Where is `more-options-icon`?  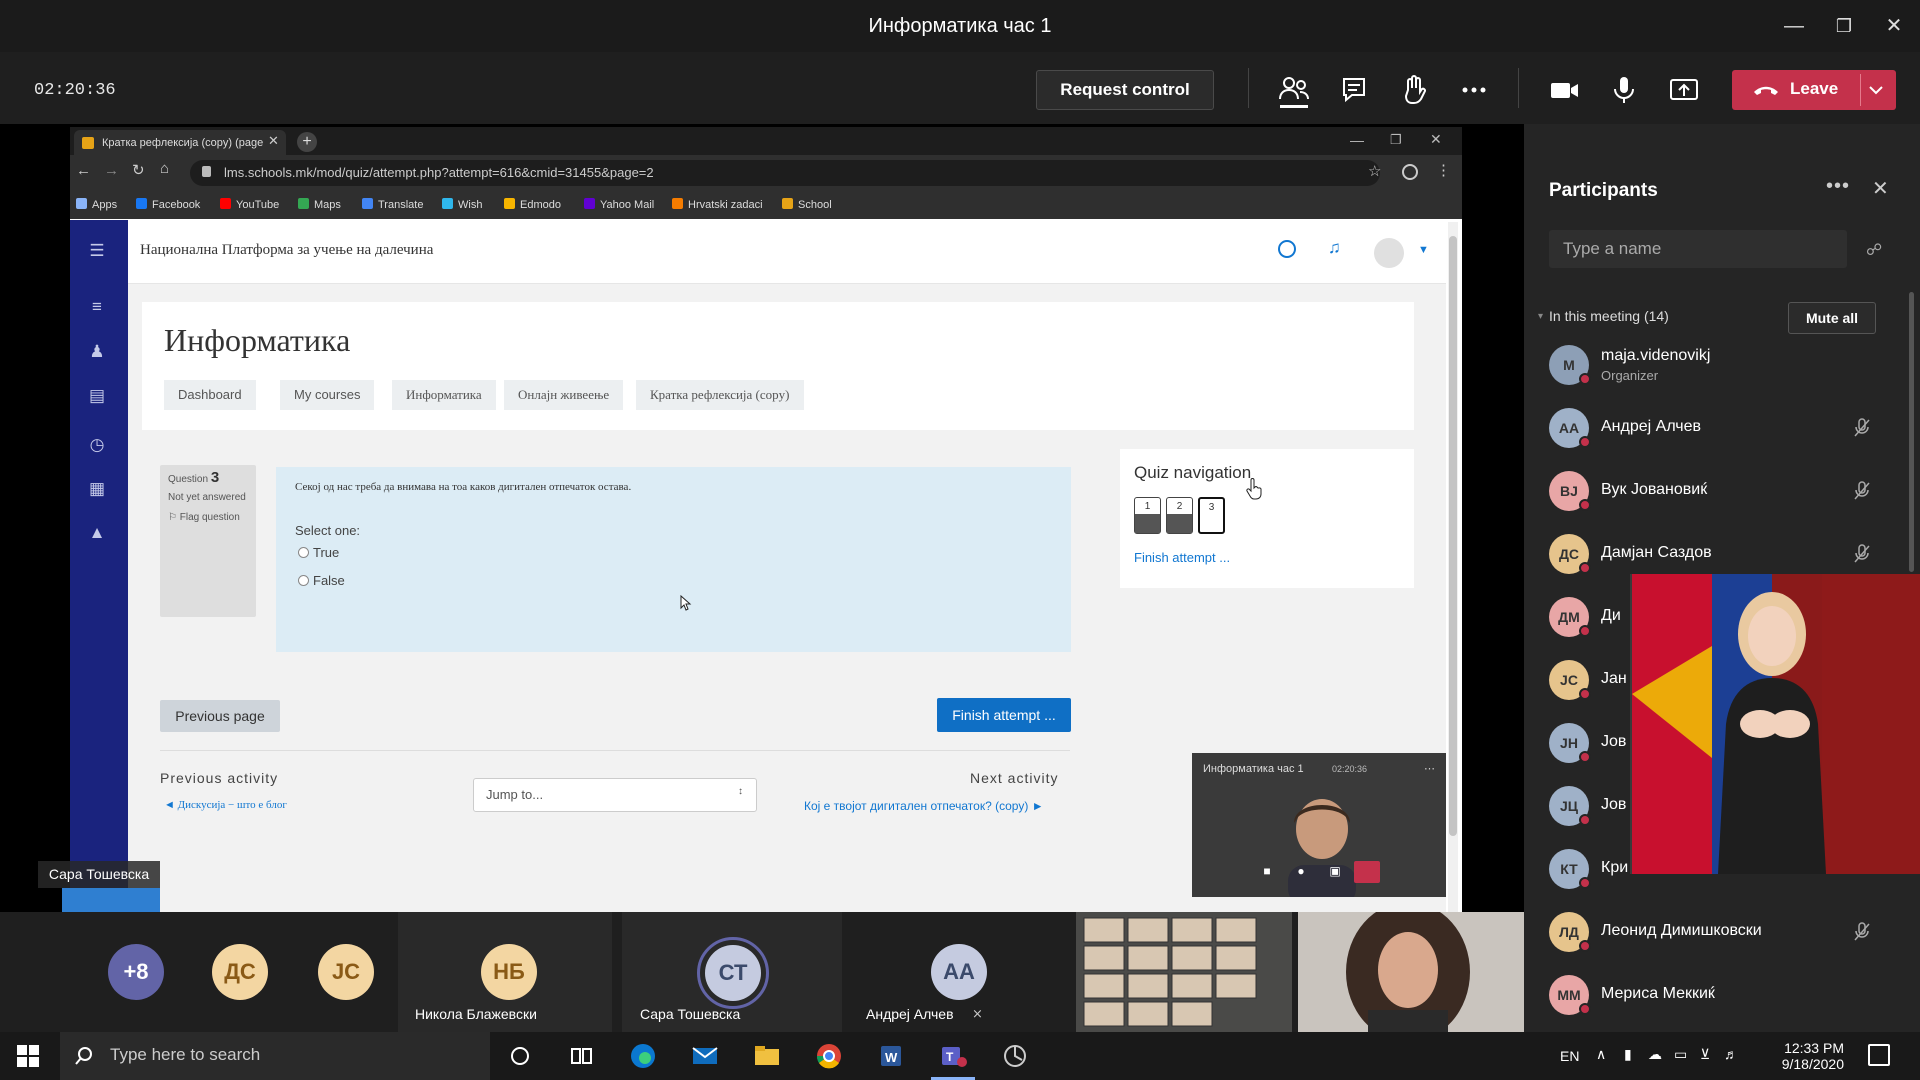 more-options-icon is located at coordinates (1474, 90).